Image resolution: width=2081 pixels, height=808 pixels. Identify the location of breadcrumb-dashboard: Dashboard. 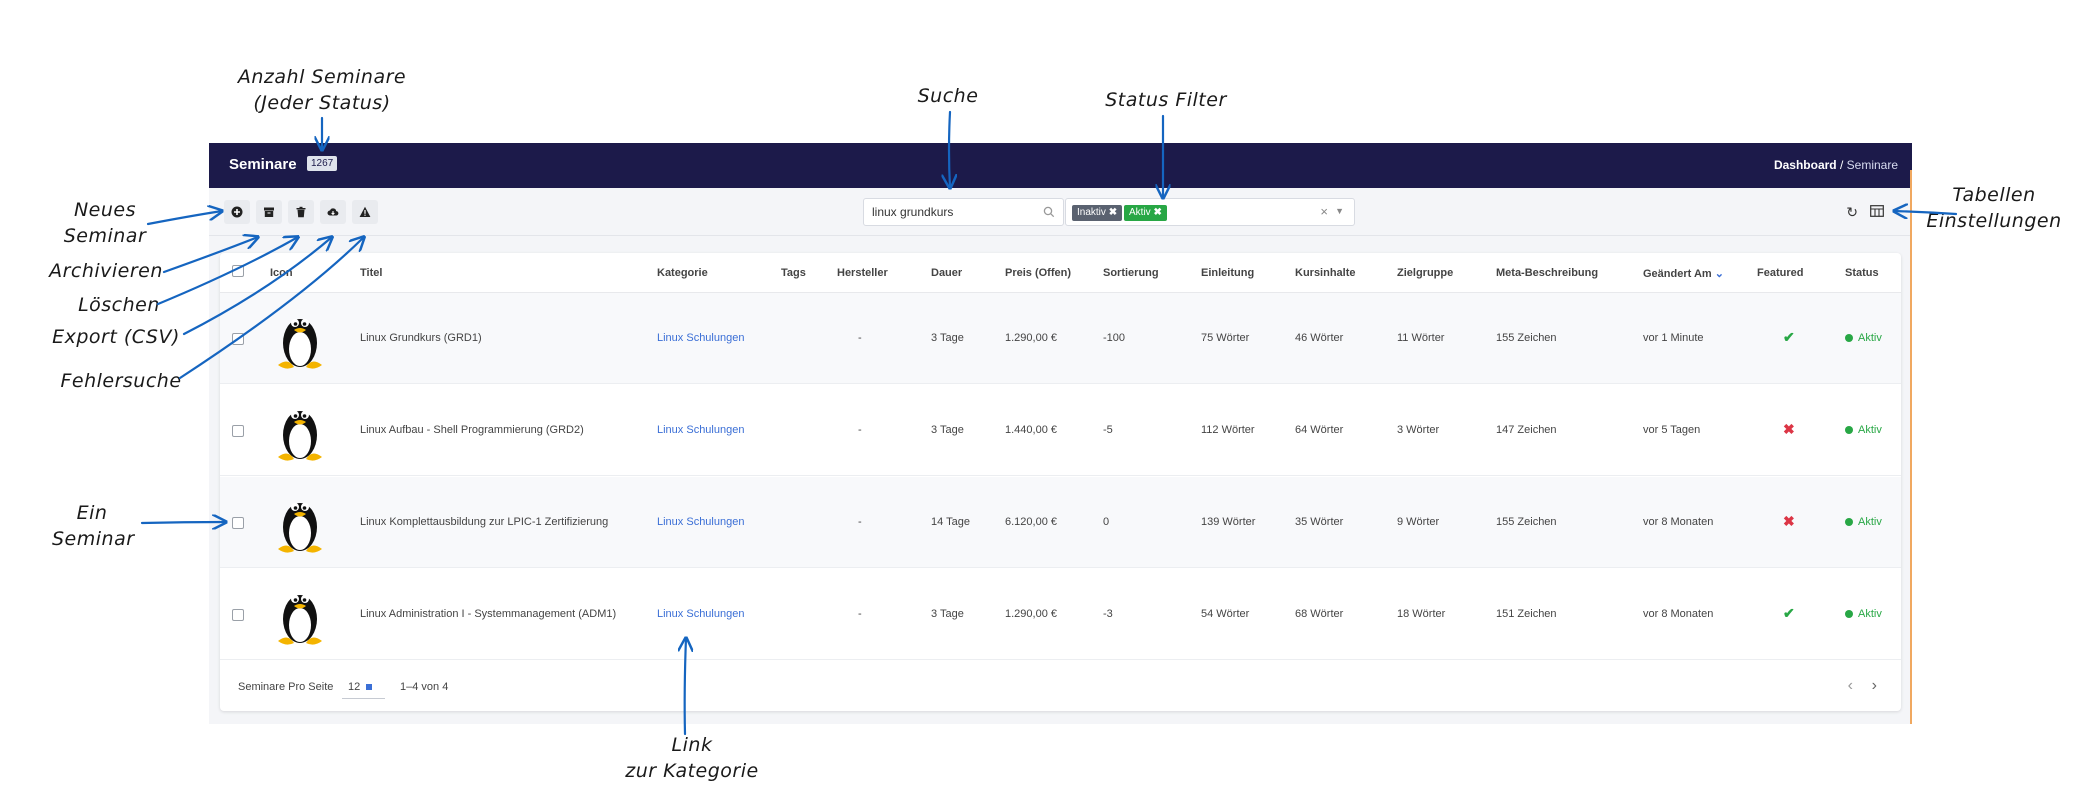
(1805, 165).